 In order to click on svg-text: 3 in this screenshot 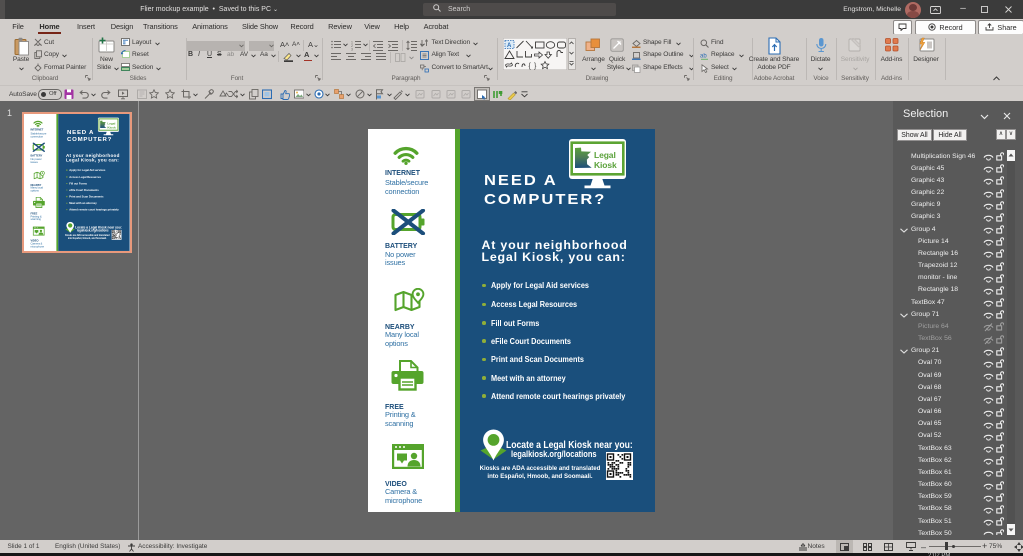, I will do `click(352, 50)`.